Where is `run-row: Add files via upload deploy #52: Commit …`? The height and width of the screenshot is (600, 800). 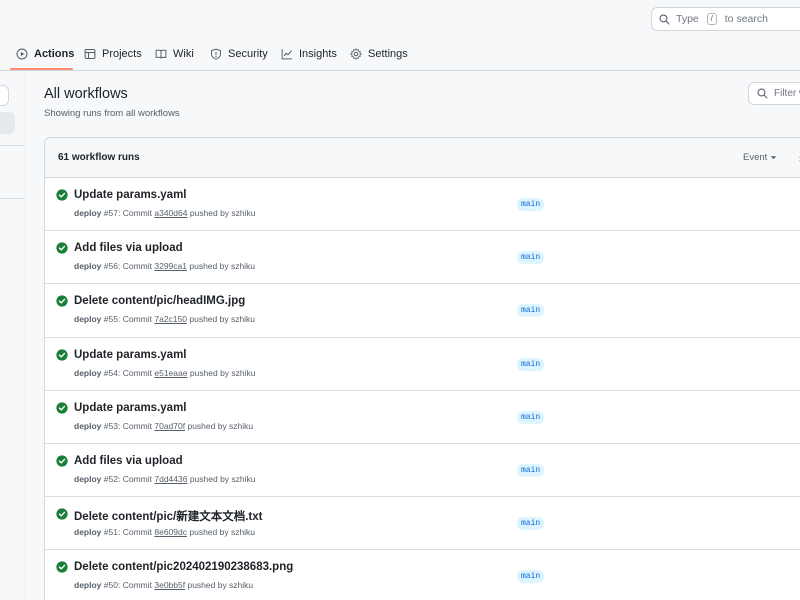
run-row: Add files via upload deploy #52: Commit … is located at coordinates (422, 471).